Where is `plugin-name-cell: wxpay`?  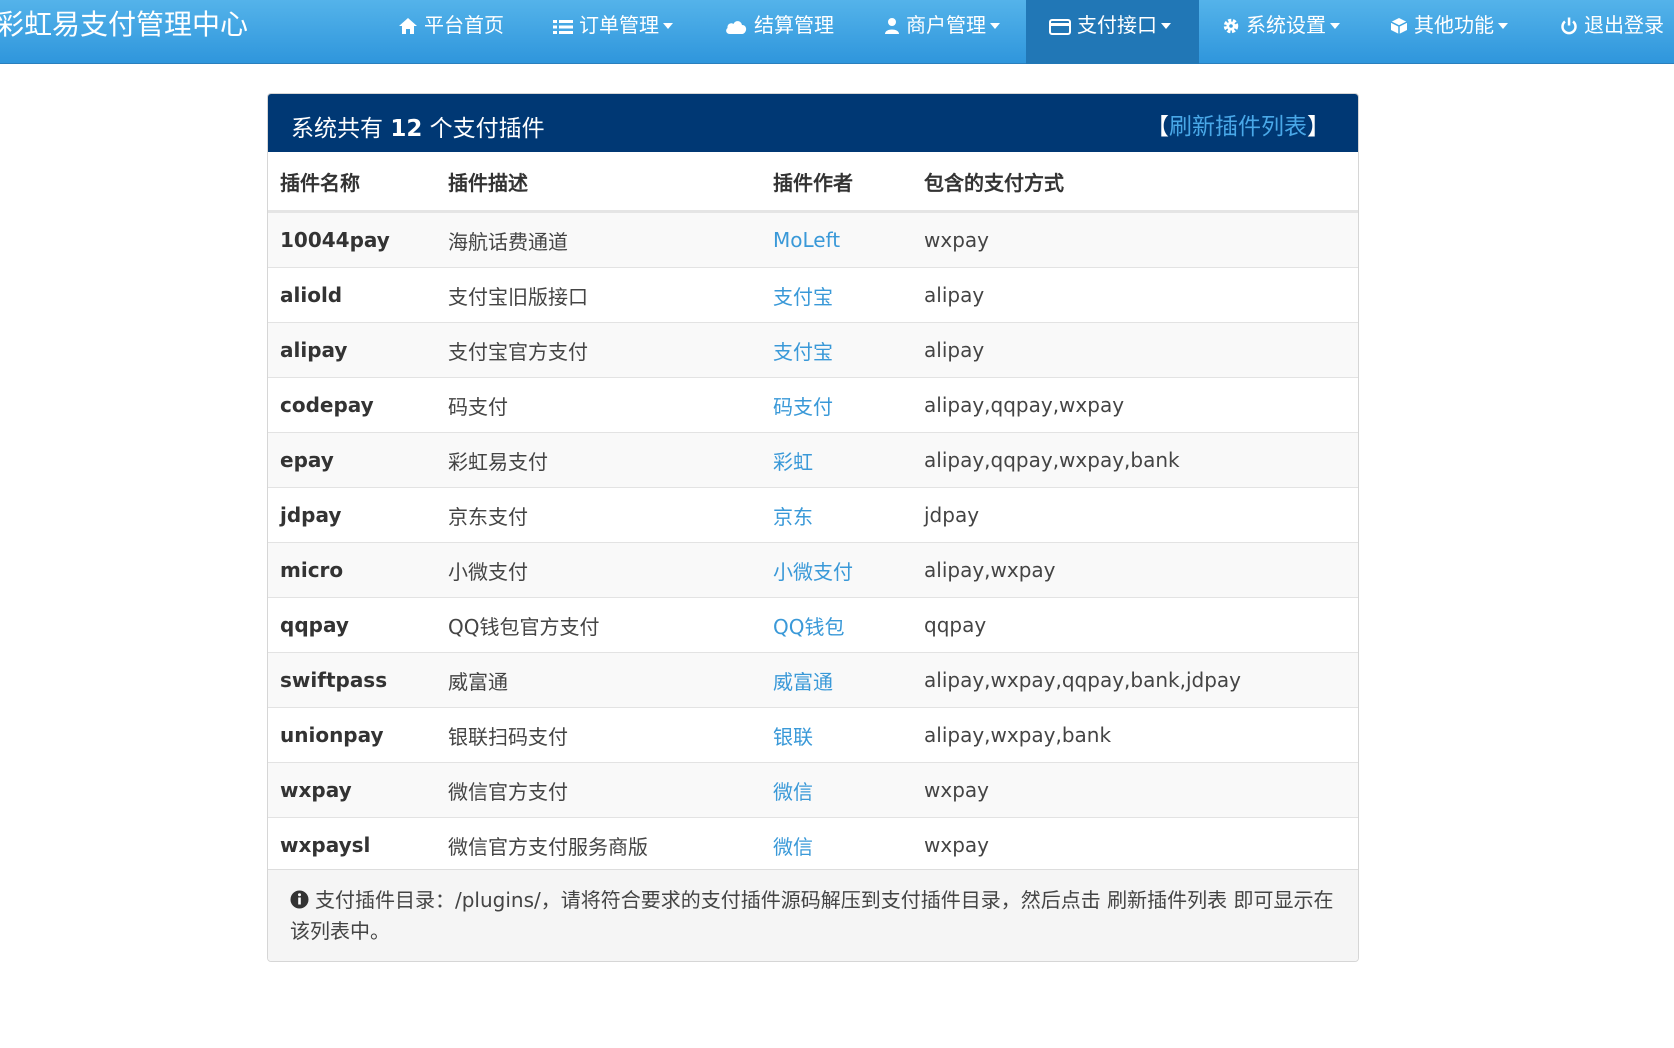
plugin-name-cell: wxpay is located at coordinates (352, 790).